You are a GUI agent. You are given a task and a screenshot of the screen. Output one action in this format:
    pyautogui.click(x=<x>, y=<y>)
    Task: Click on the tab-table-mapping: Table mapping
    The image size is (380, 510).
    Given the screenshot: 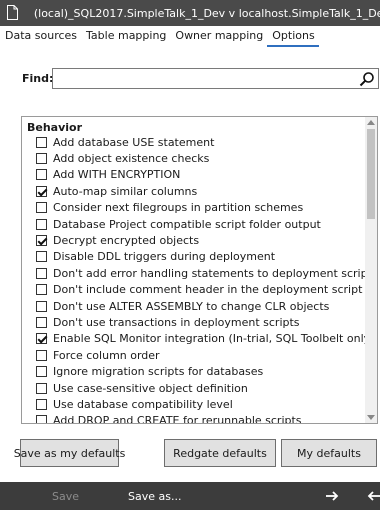 What is the action you would take?
    pyautogui.click(x=125, y=37)
    